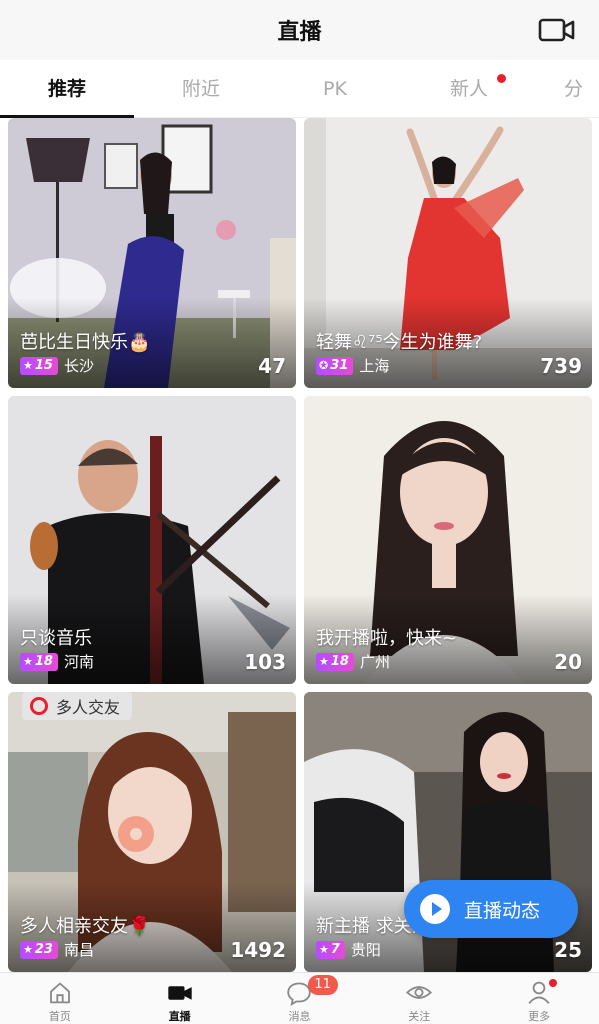 This screenshot has width=599, height=1024. I want to click on tab-pk: PK, so click(335, 89).